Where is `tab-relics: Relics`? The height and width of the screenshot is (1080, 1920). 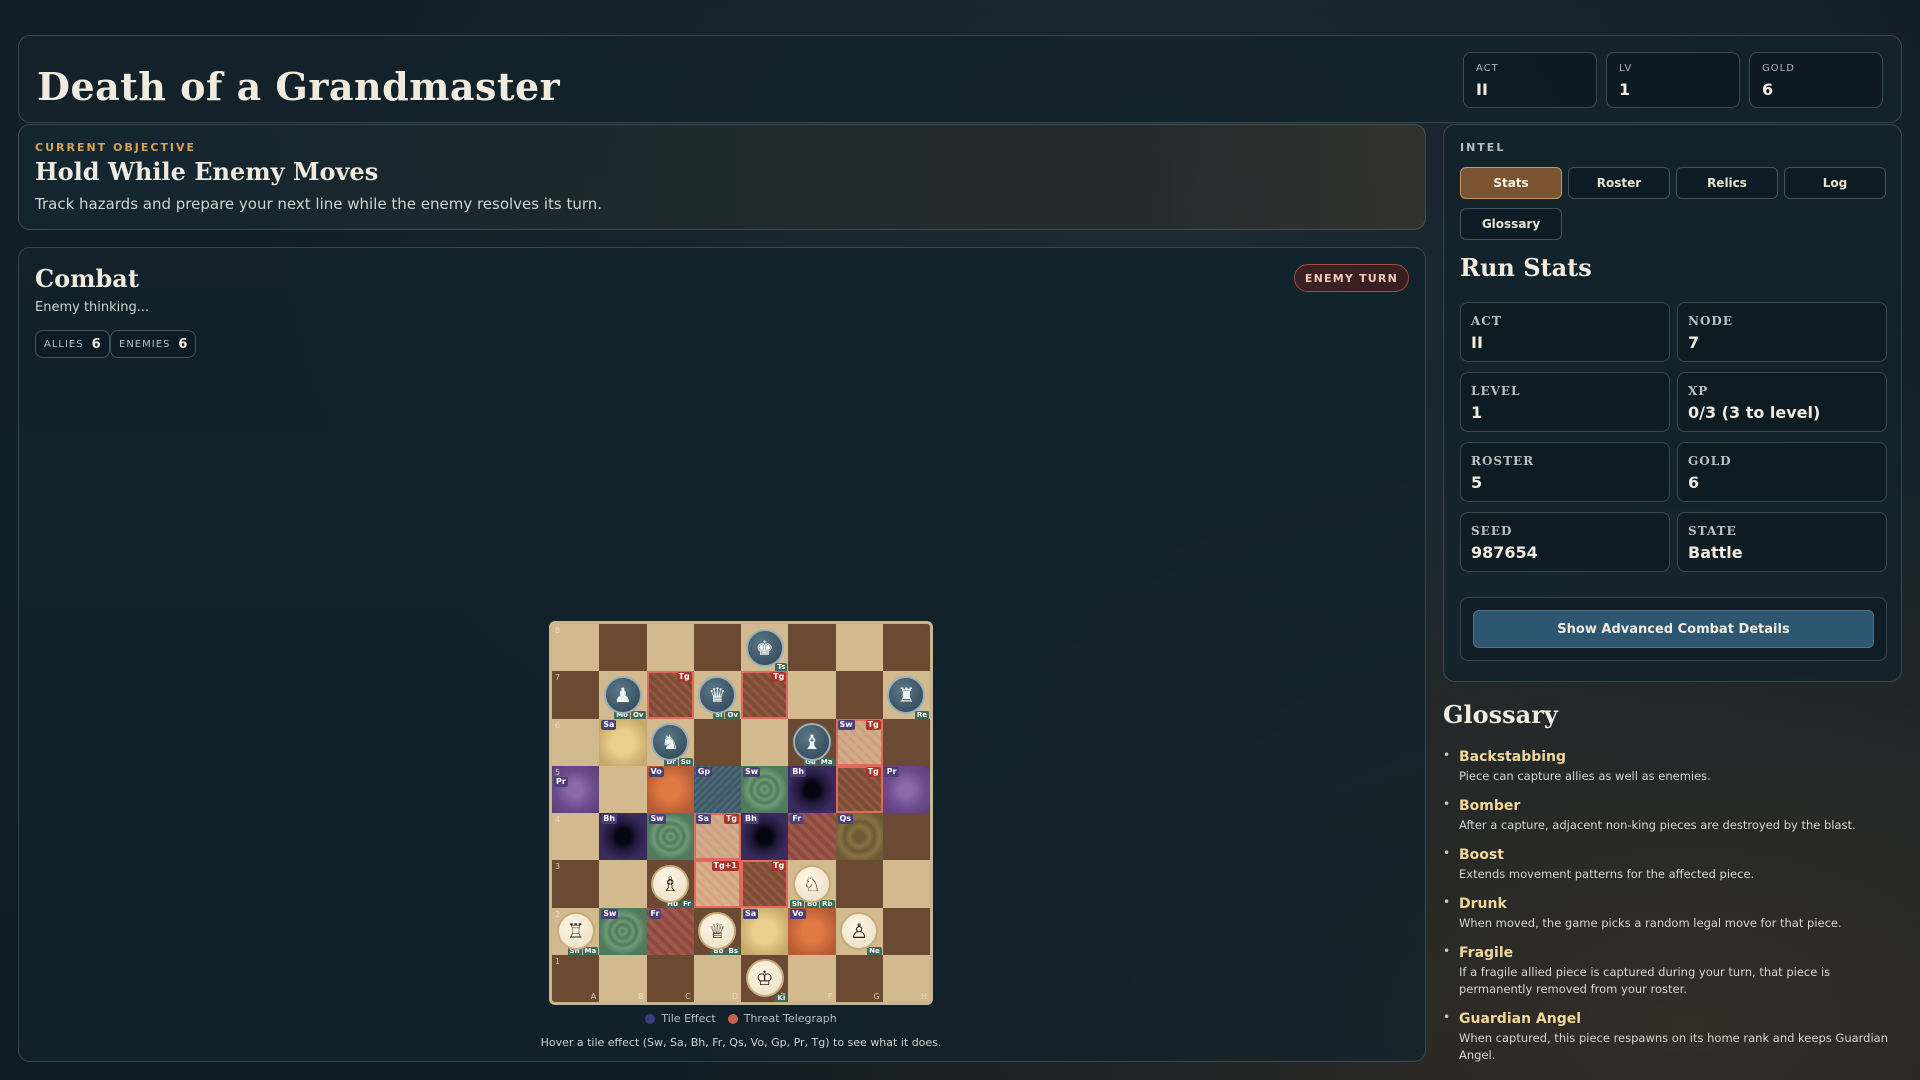
tab-relics: Relics is located at coordinates (1727, 183).